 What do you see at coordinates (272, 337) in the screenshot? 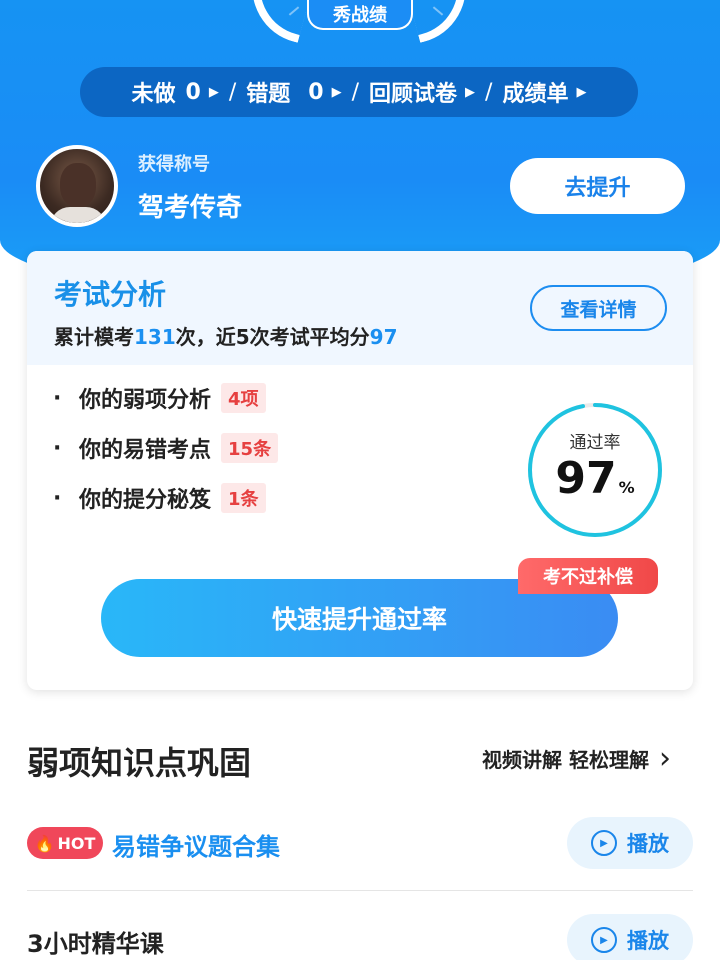
I see `summary-mid: 次，近5次考试平均分` at bounding box center [272, 337].